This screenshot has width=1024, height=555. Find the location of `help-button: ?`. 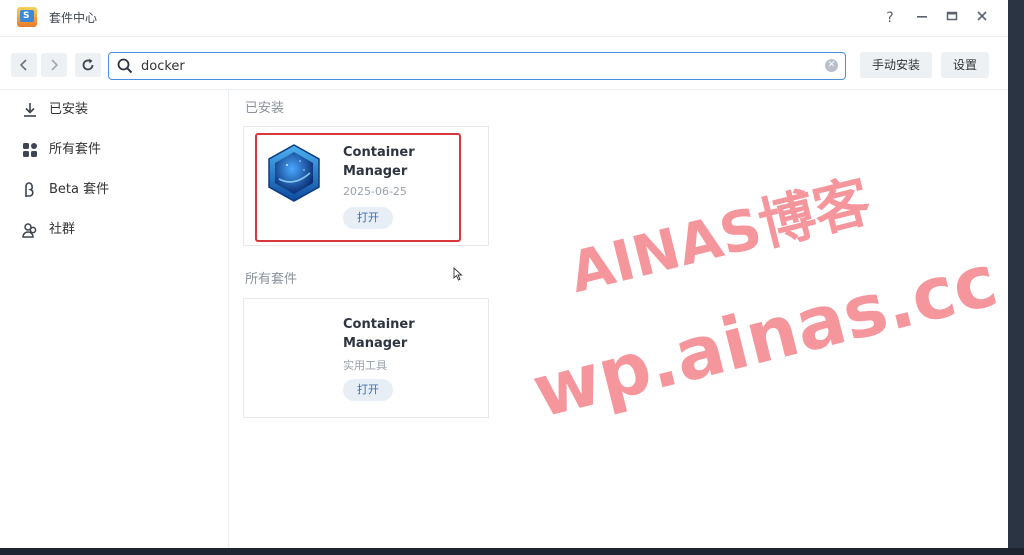

help-button: ? is located at coordinates (890, 18).